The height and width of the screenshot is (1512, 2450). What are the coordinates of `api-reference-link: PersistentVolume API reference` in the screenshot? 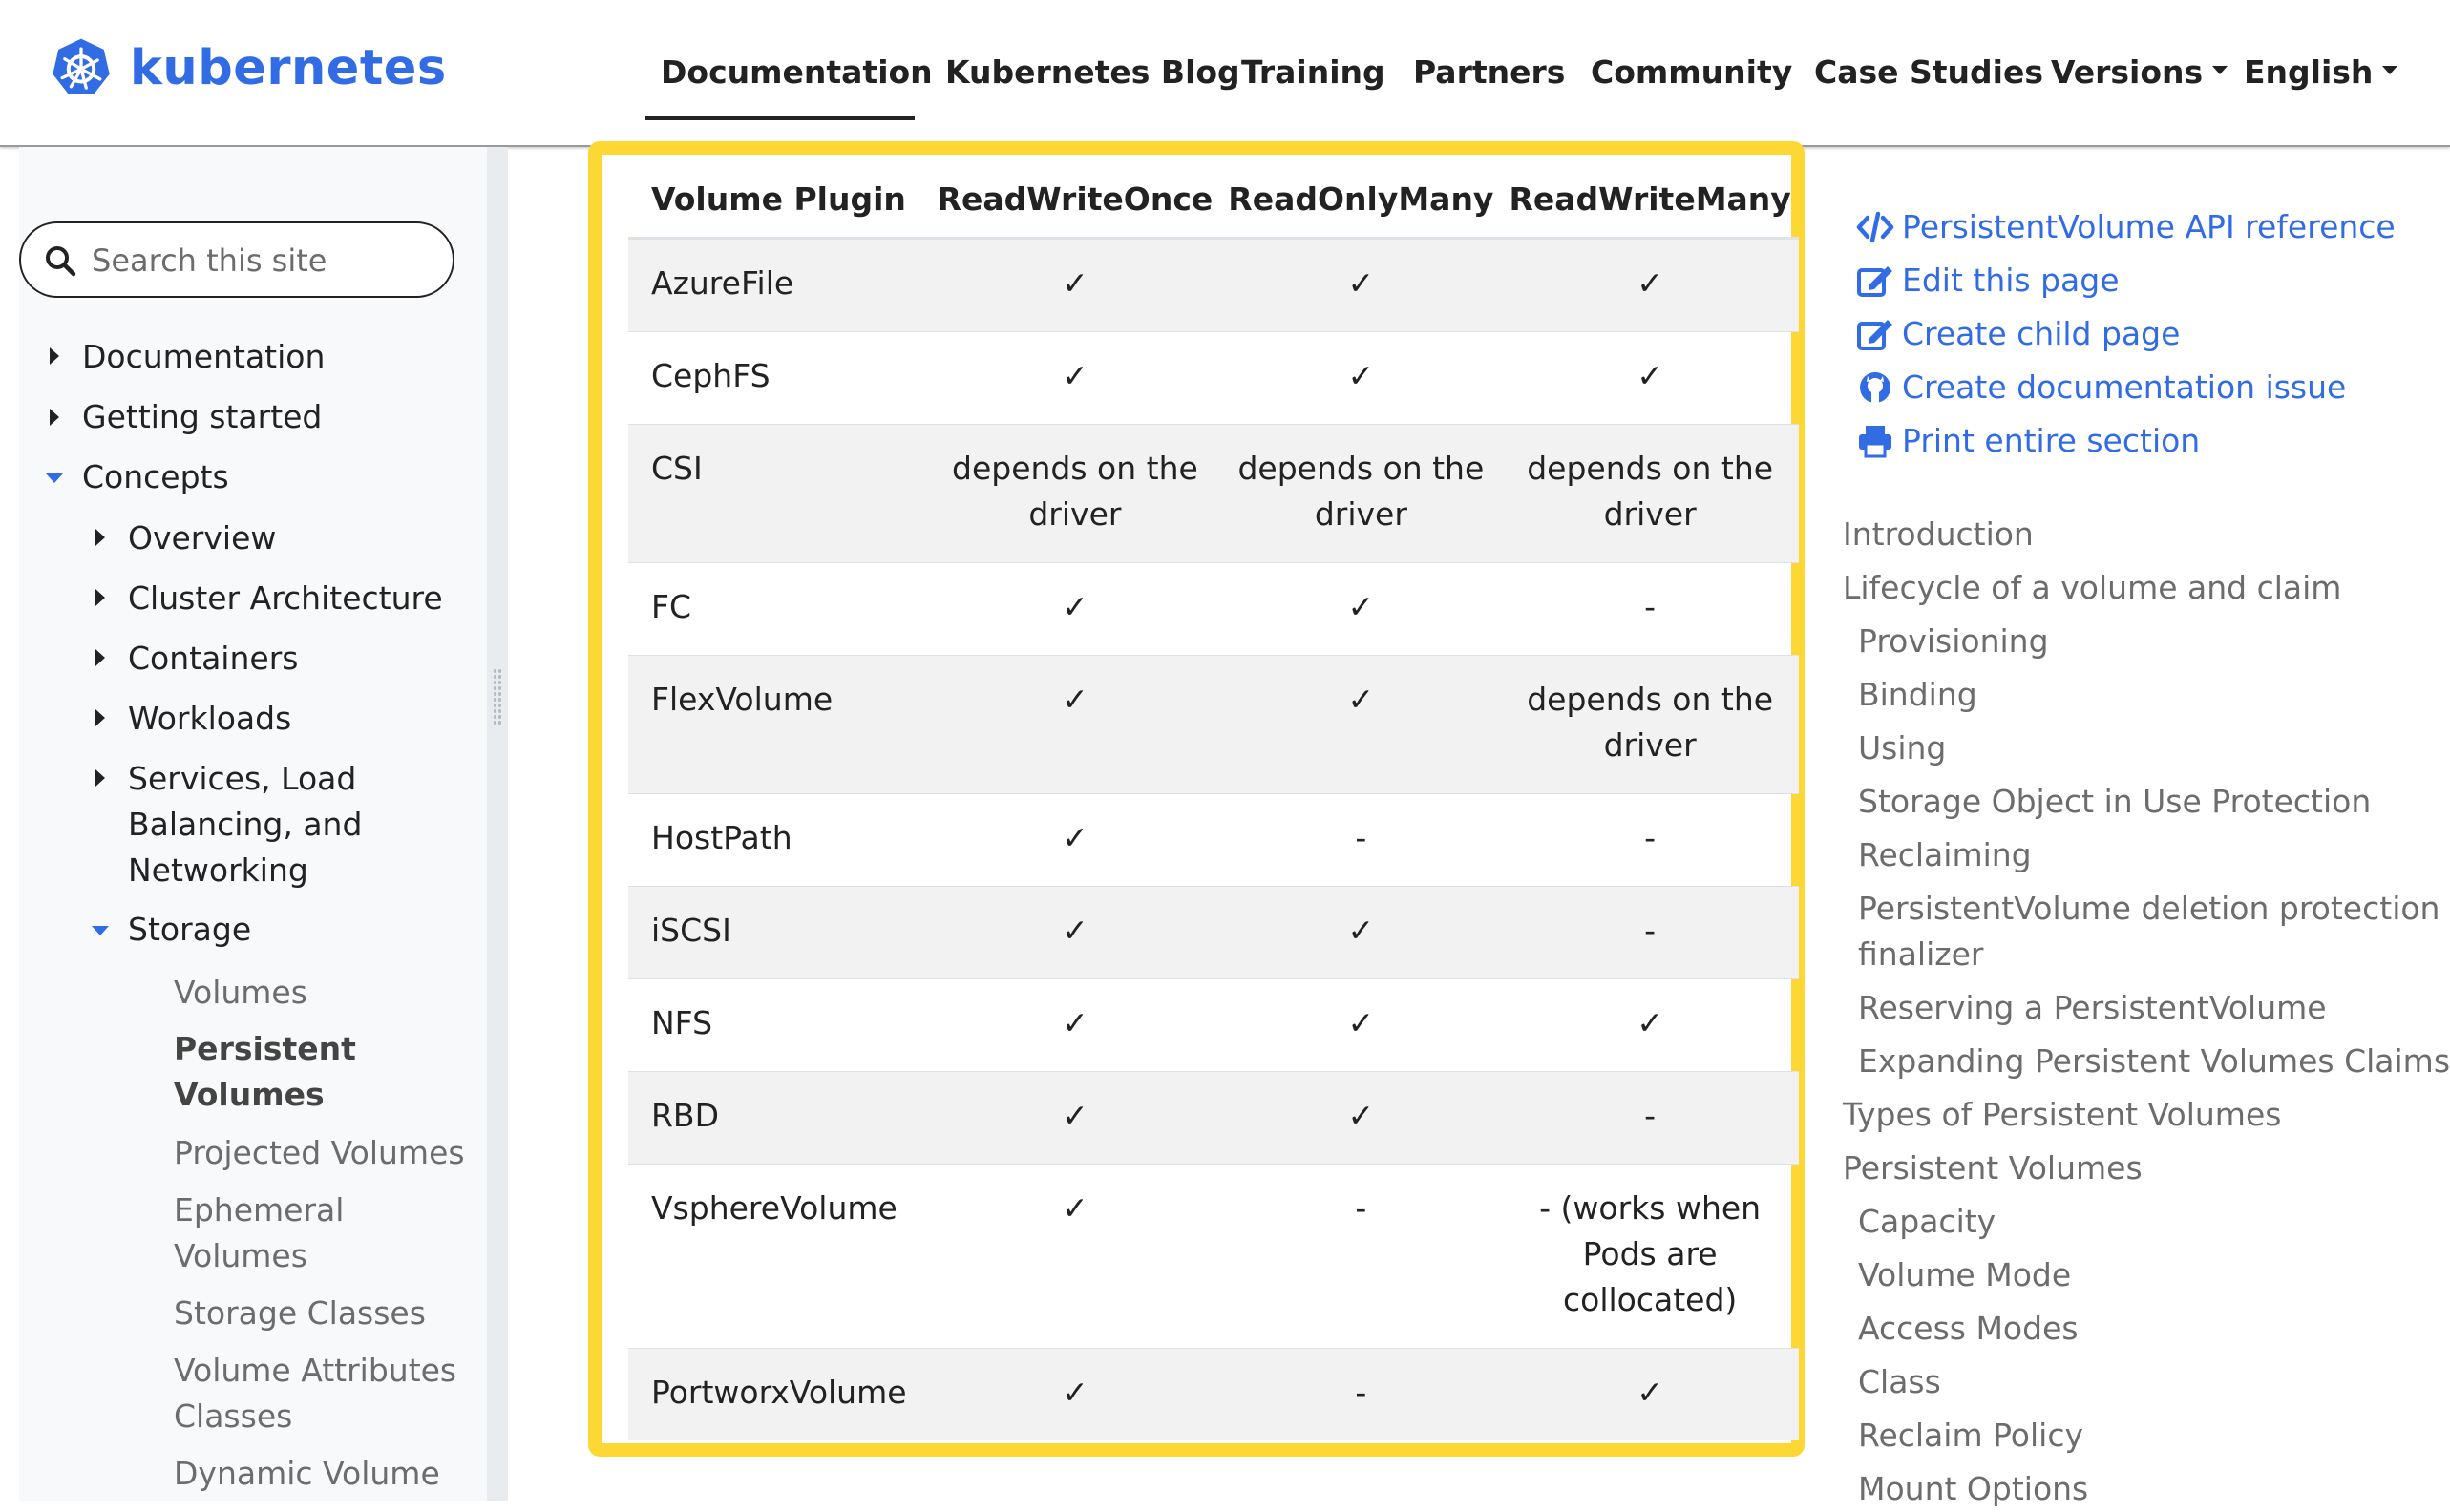 It's located at (2126, 227).